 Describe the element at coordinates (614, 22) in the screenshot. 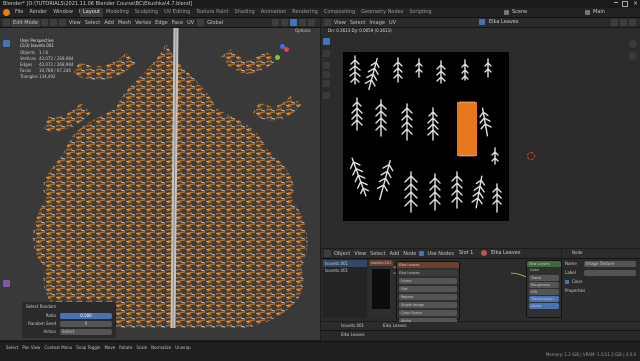

I see `sync-selection-icon` at that location.